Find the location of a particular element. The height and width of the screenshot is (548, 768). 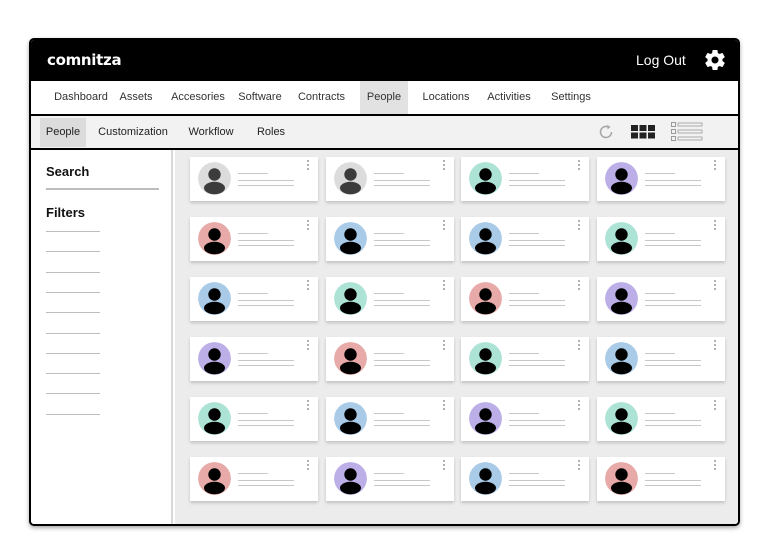

nav-assets: Assets is located at coordinates (136, 97).